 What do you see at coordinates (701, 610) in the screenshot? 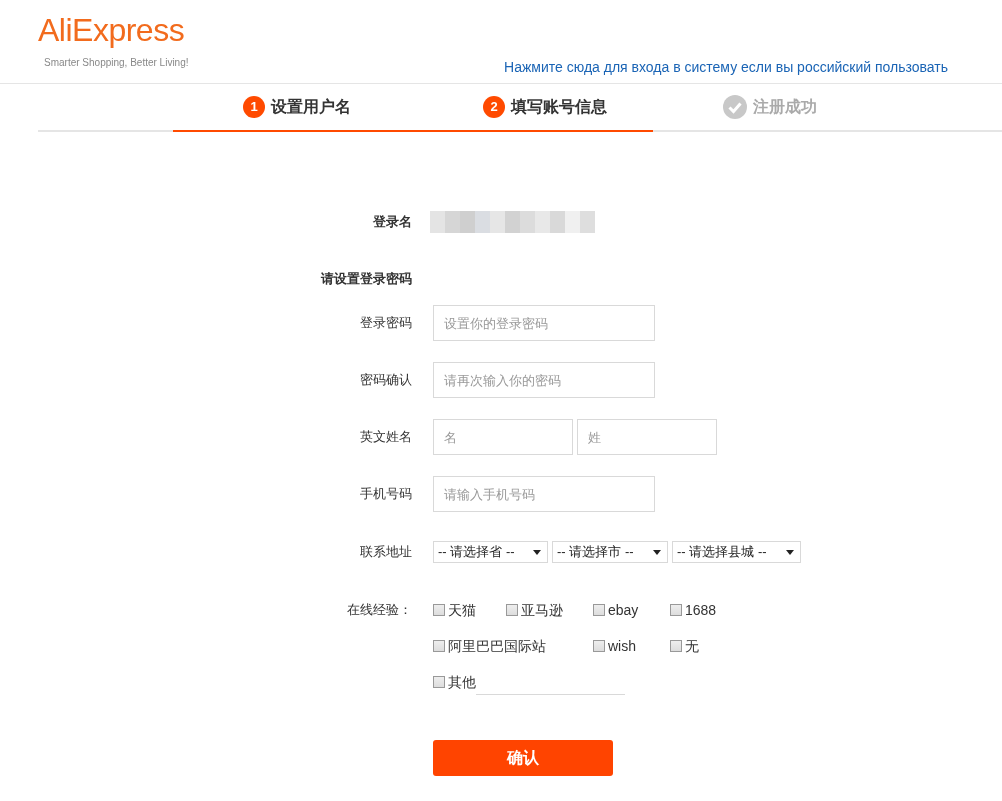
I see `checkbox-label: 1688` at bounding box center [701, 610].